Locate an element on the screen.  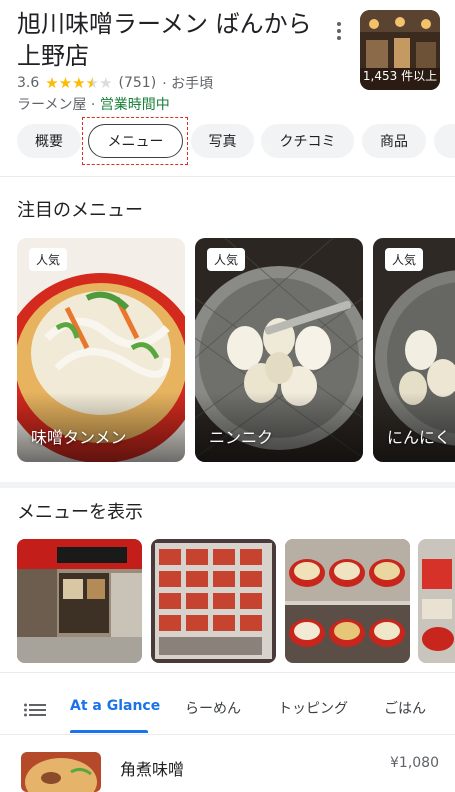
category-label: ラーメン屋 is located at coordinates (52, 105).